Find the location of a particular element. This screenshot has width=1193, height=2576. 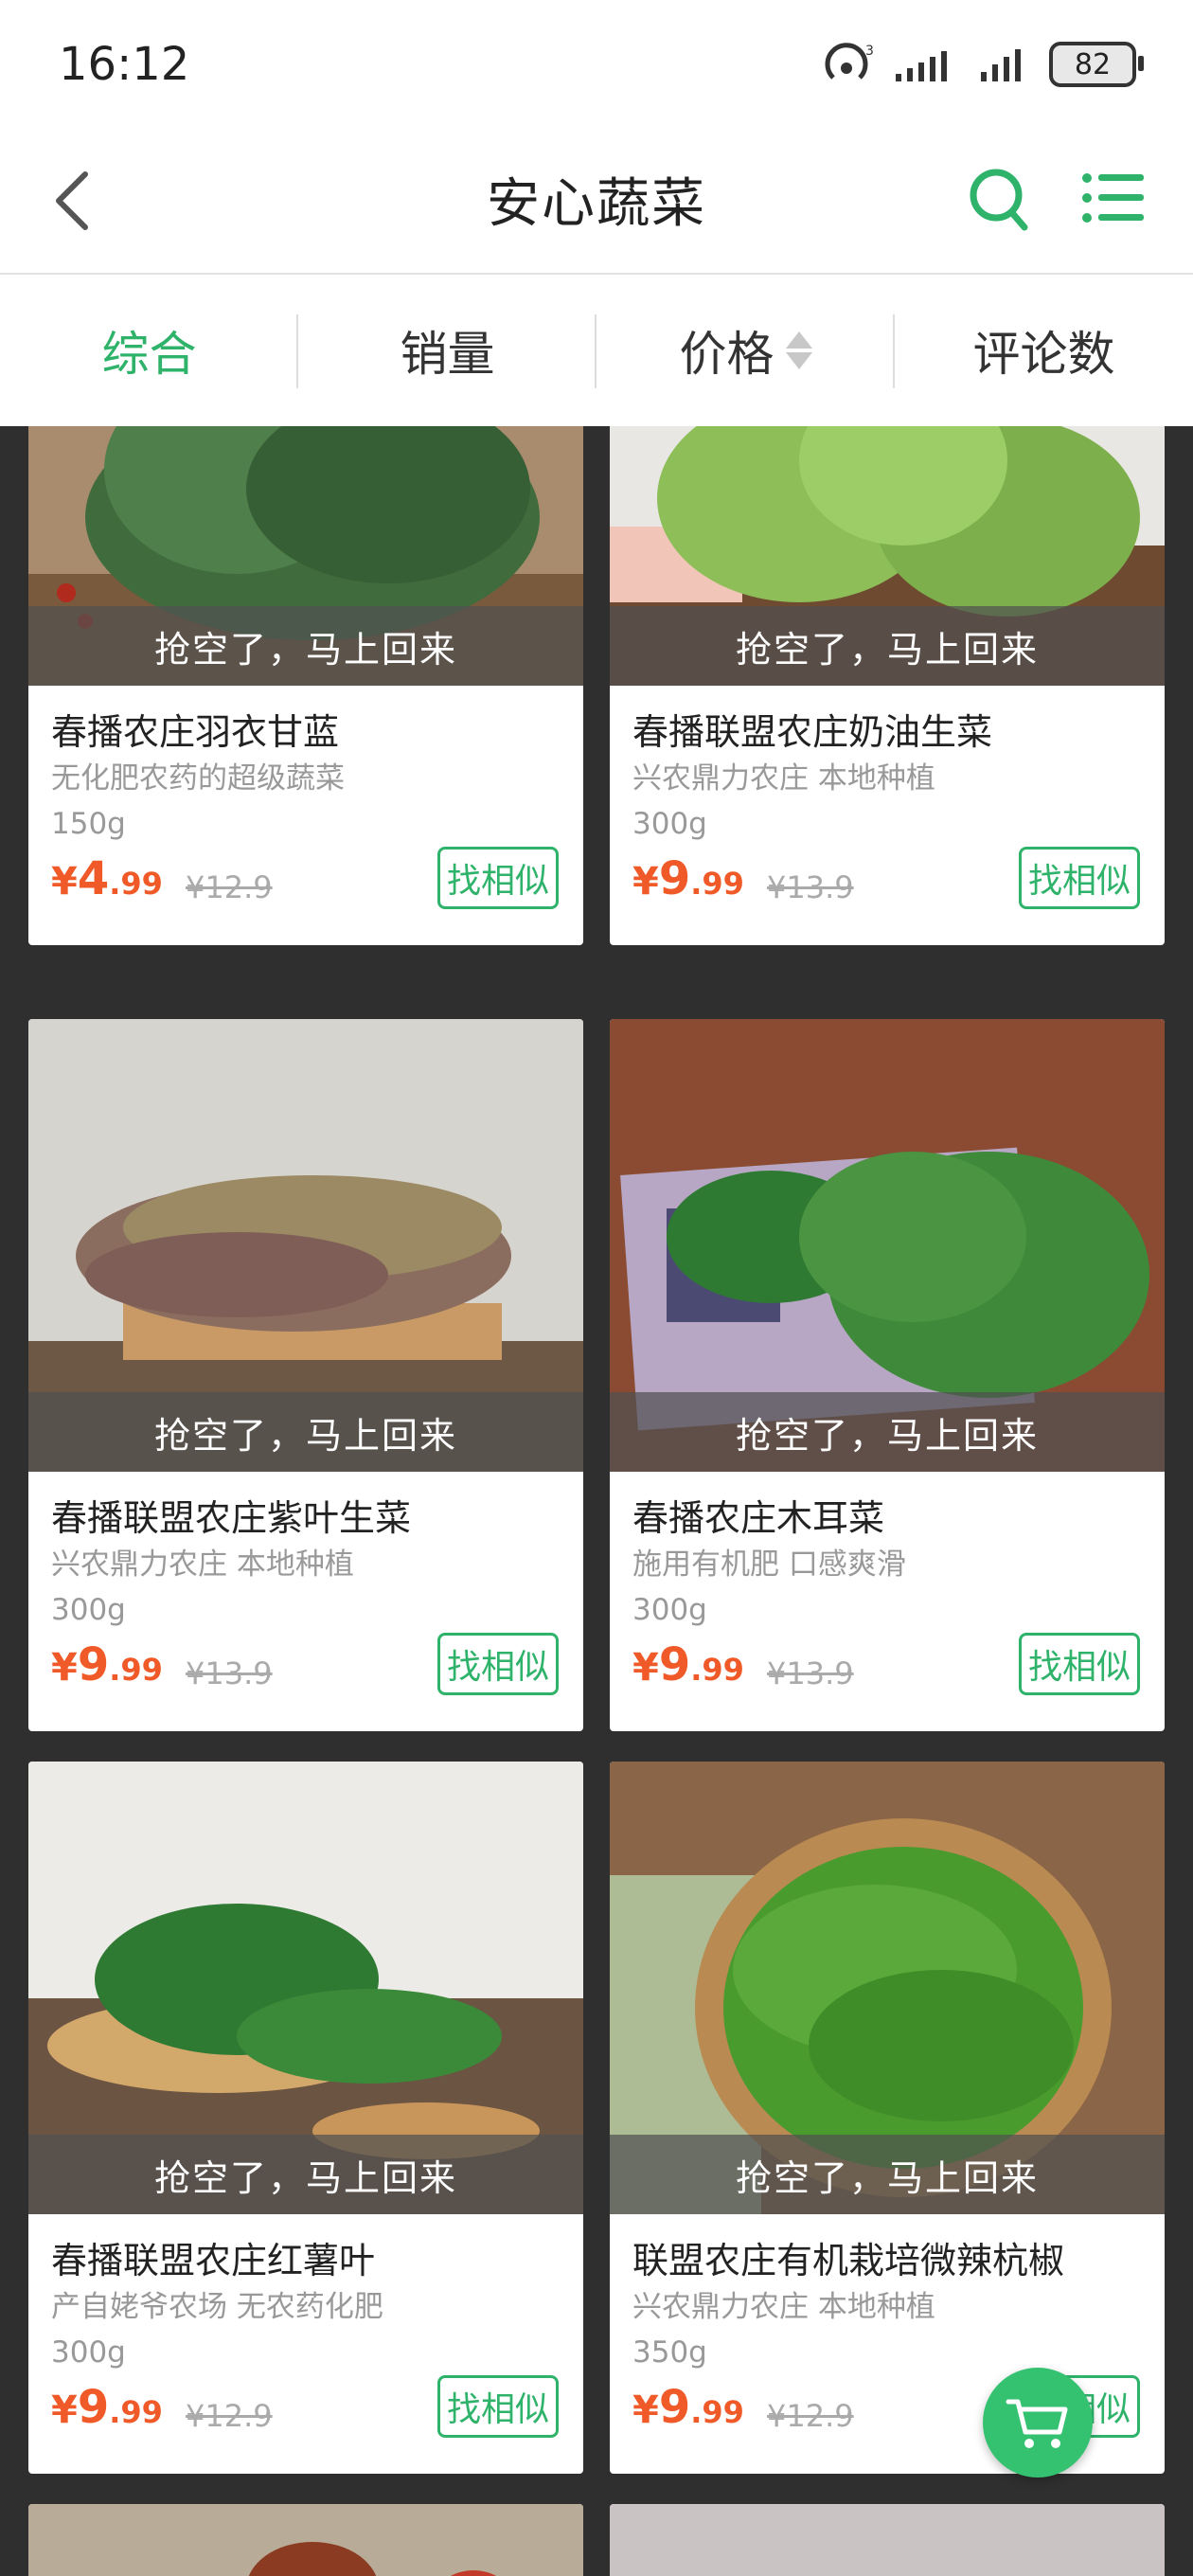

category-menu-button is located at coordinates (1113, 198).